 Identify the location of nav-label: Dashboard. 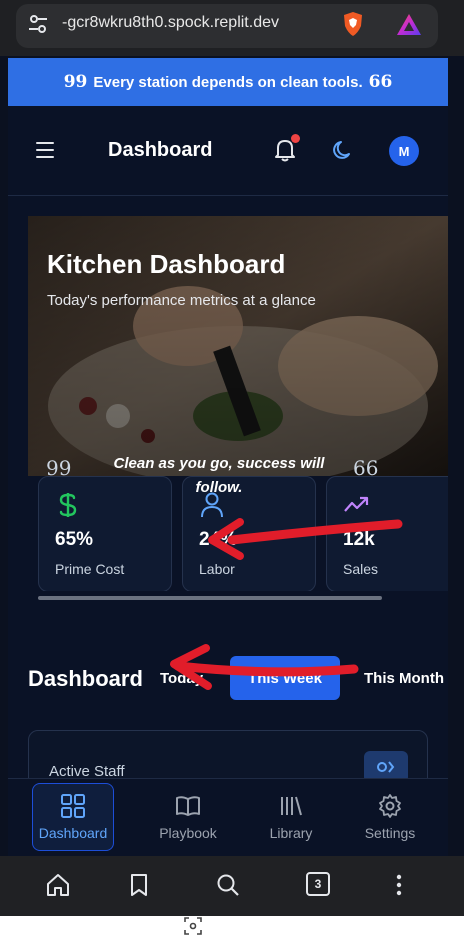
(73, 833).